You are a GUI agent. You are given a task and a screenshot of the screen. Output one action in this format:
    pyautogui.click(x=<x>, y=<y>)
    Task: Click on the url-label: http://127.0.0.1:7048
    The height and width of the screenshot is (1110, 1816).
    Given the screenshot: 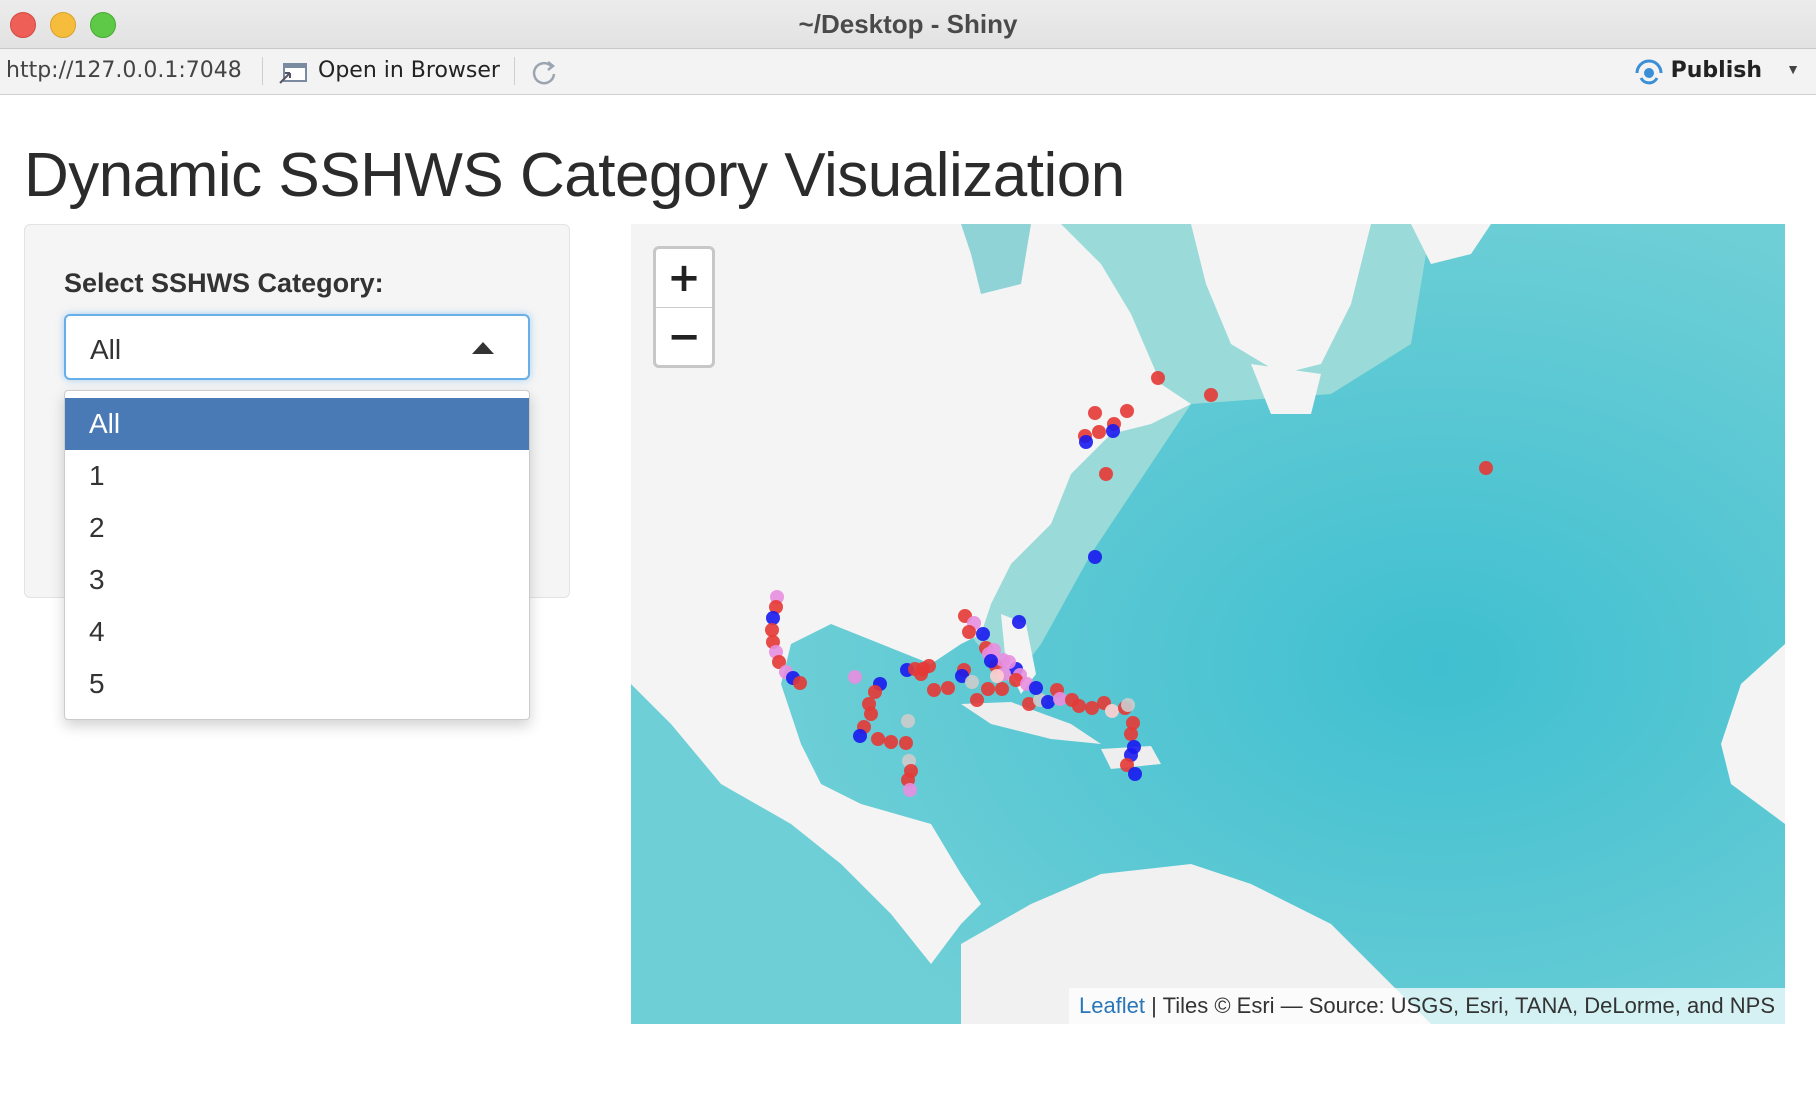 What is the action you would take?
    pyautogui.click(x=124, y=70)
    